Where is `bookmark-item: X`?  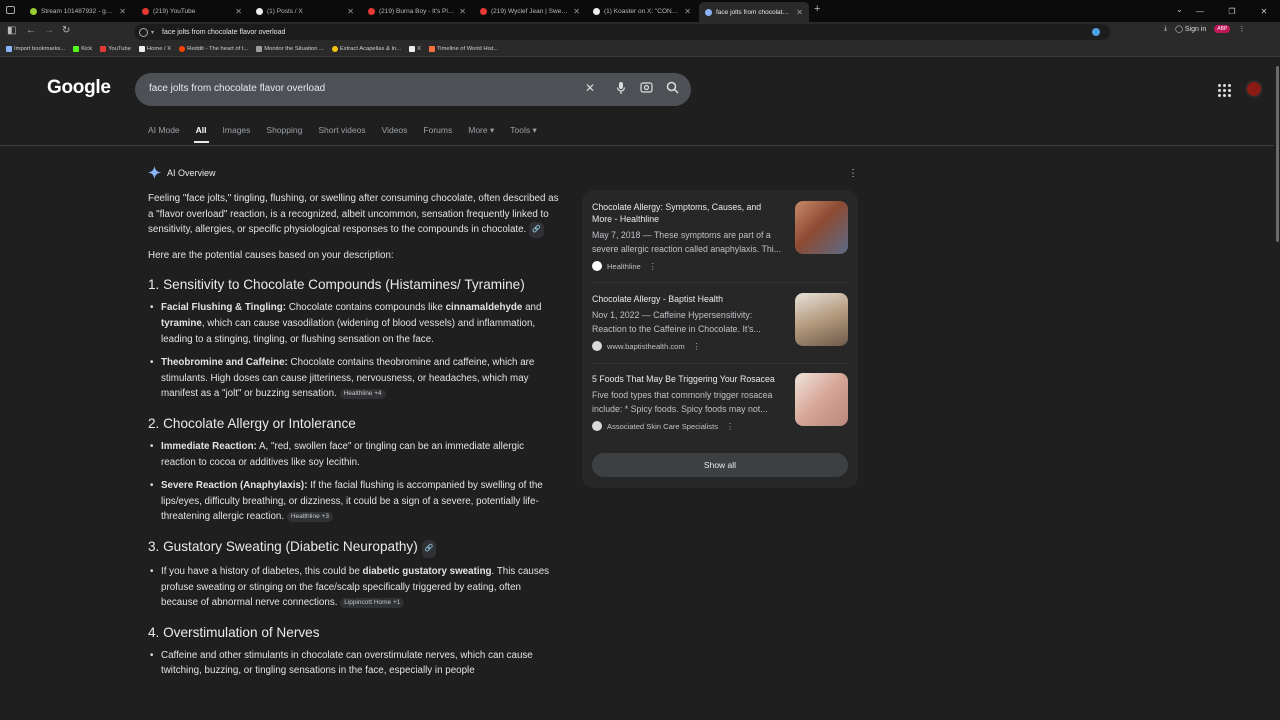
bookmark-item: X is located at coordinates (415, 49).